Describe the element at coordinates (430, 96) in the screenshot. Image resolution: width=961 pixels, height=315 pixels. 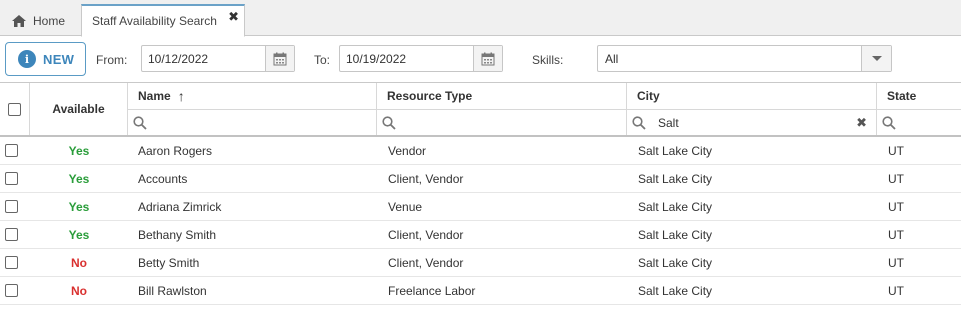
I see `column-resource-type-label: Resource Type` at that location.